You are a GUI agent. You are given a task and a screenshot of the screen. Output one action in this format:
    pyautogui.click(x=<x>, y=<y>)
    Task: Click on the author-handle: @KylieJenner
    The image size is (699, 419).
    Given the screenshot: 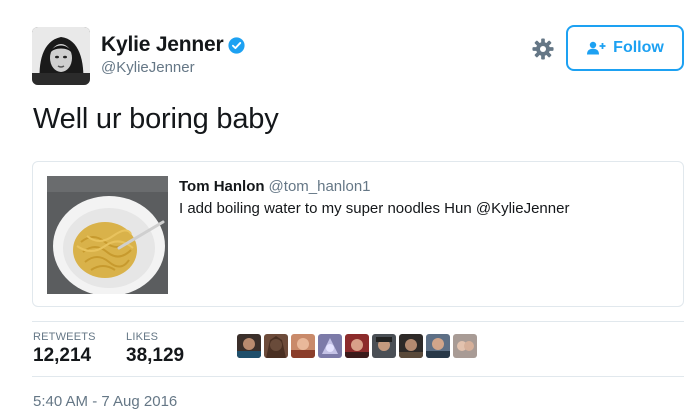 What is the action you would take?
    pyautogui.click(x=148, y=67)
    